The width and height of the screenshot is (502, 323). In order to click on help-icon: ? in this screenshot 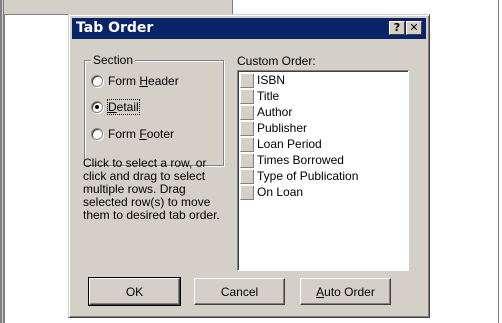, I will do `click(397, 27)`.